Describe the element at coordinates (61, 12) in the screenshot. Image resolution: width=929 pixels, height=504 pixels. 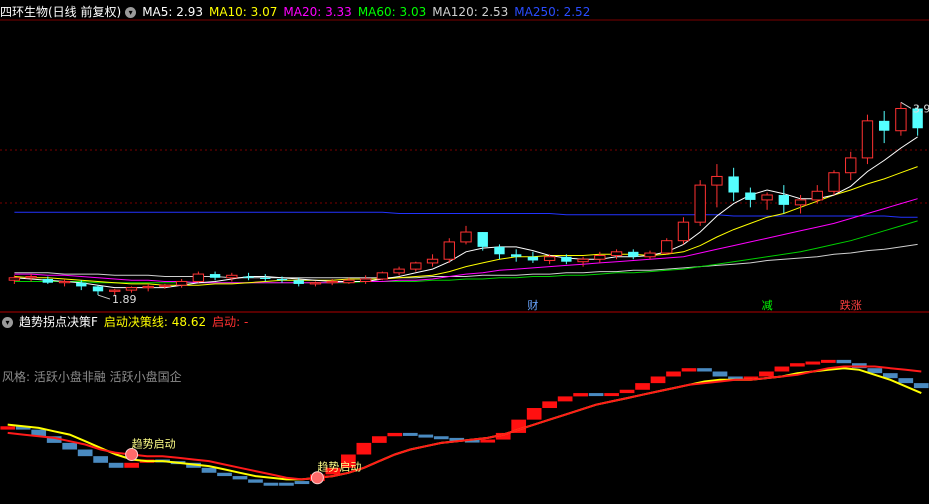
I see `stock-title: 四环生物(日线 前复权)` at that location.